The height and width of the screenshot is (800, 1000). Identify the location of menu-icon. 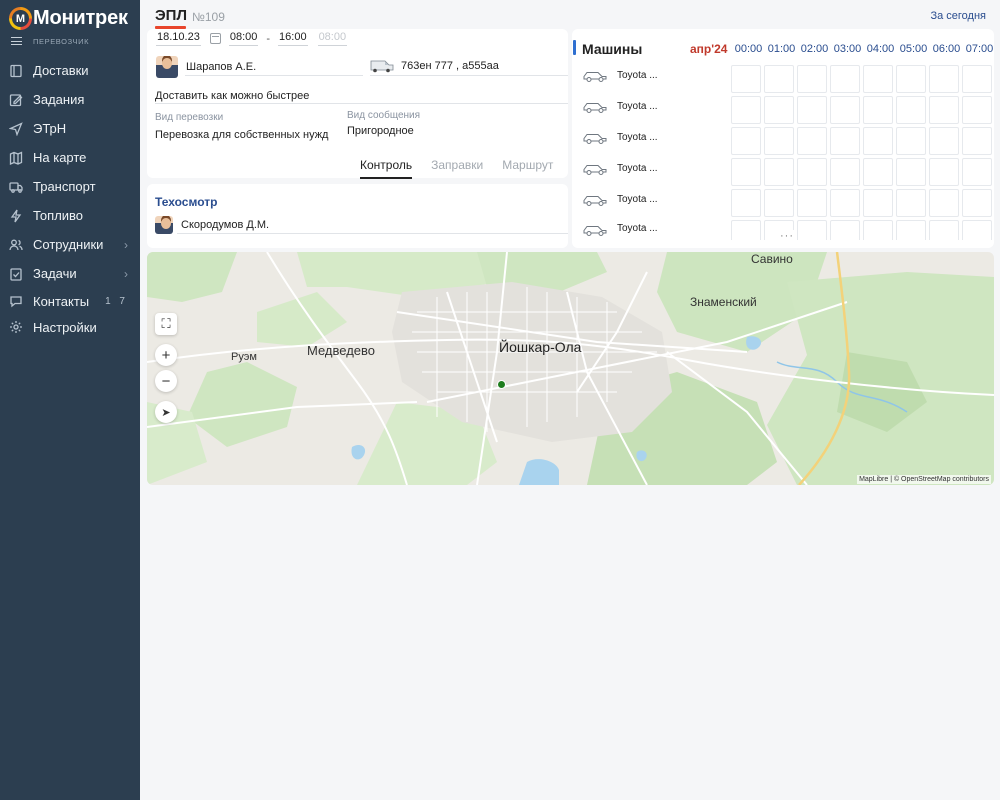
(16, 41).